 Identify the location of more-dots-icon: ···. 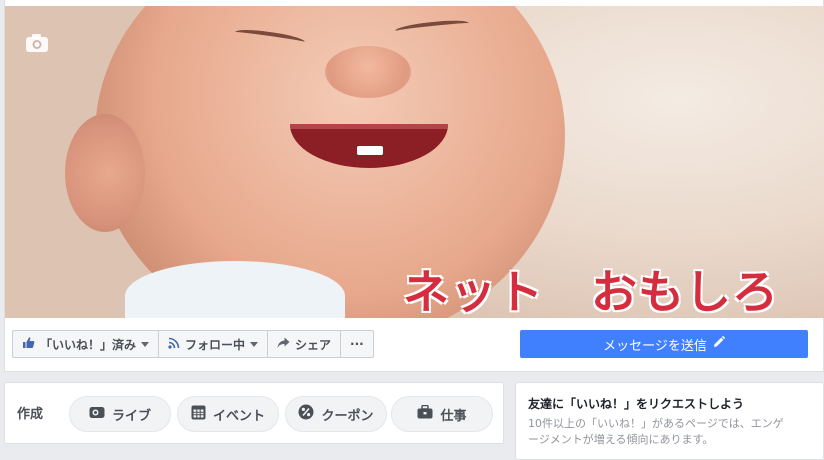
(357, 344).